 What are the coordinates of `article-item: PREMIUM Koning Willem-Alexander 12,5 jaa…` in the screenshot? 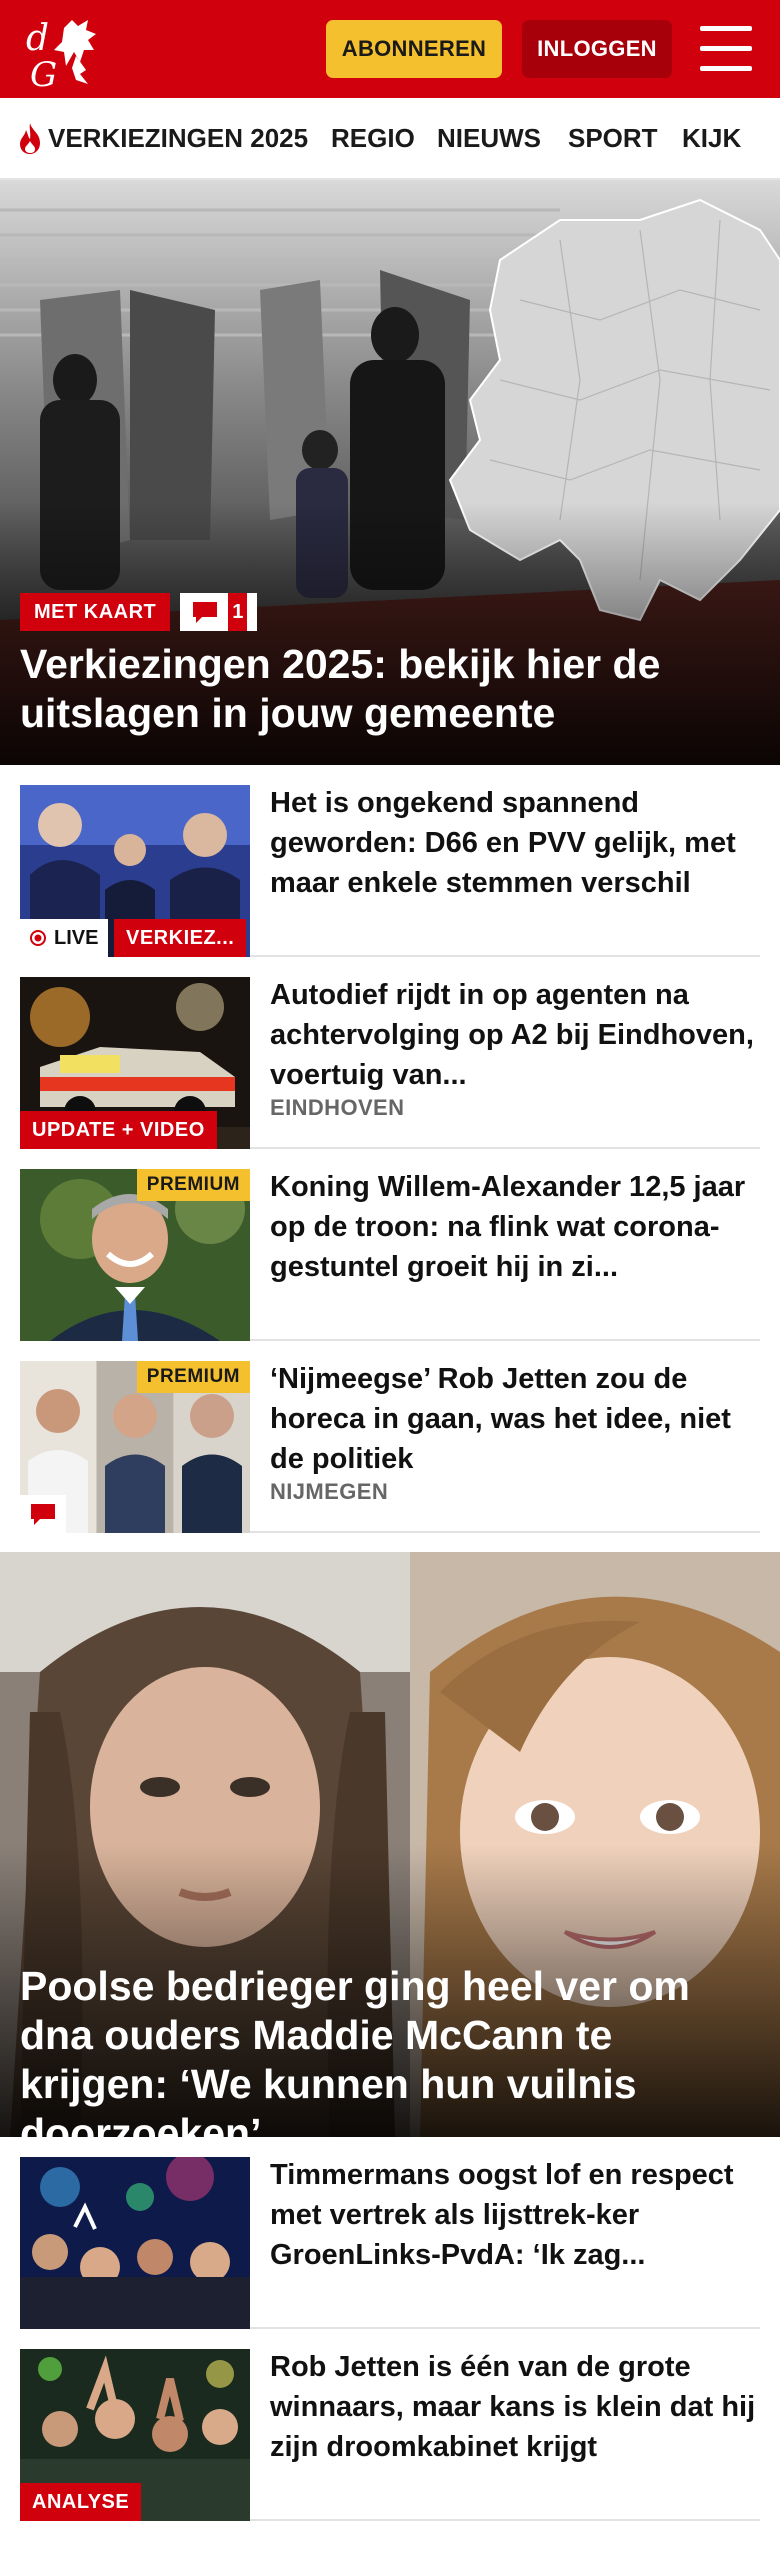 It's located at (390, 1245).